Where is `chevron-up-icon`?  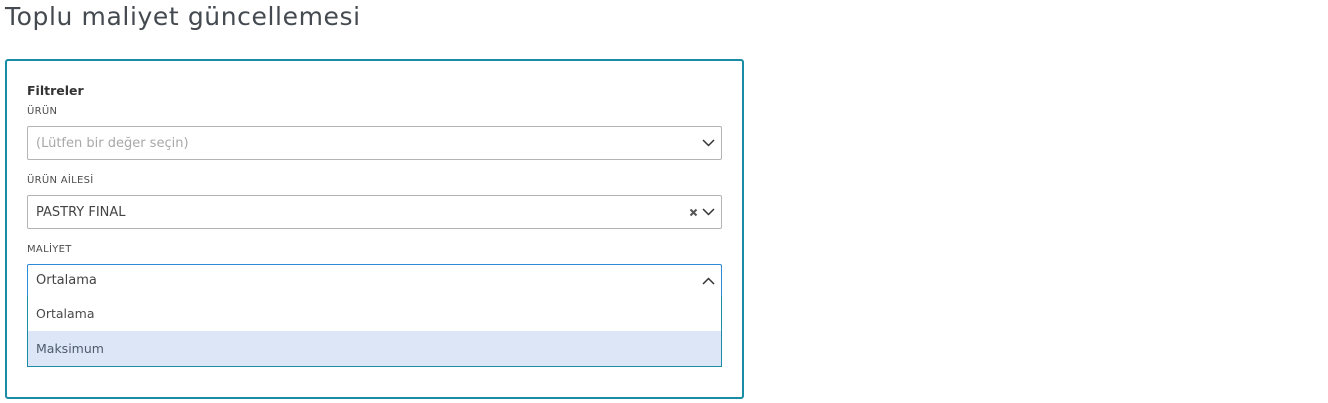 chevron-up-icon is located at coordinates (708, 281).